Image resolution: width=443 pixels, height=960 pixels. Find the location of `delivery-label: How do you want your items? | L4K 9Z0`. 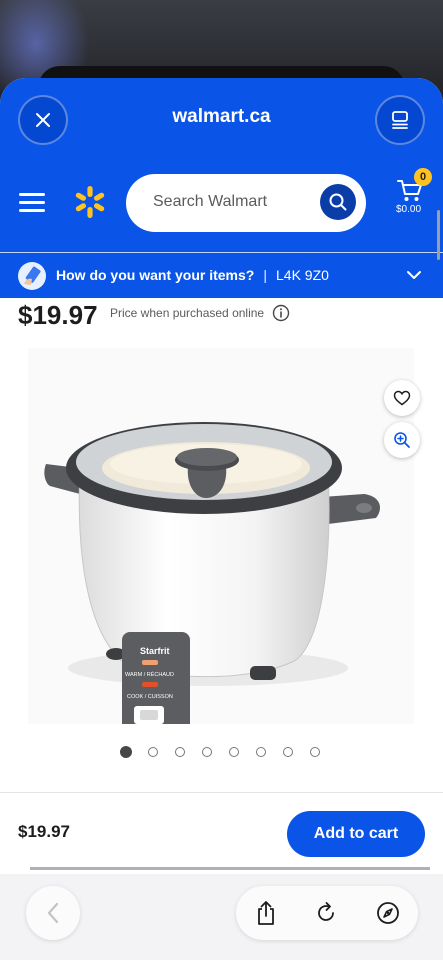

delivery-label: How do you want your items? | L4K 9Z0 is located at coordinates (192, 275).